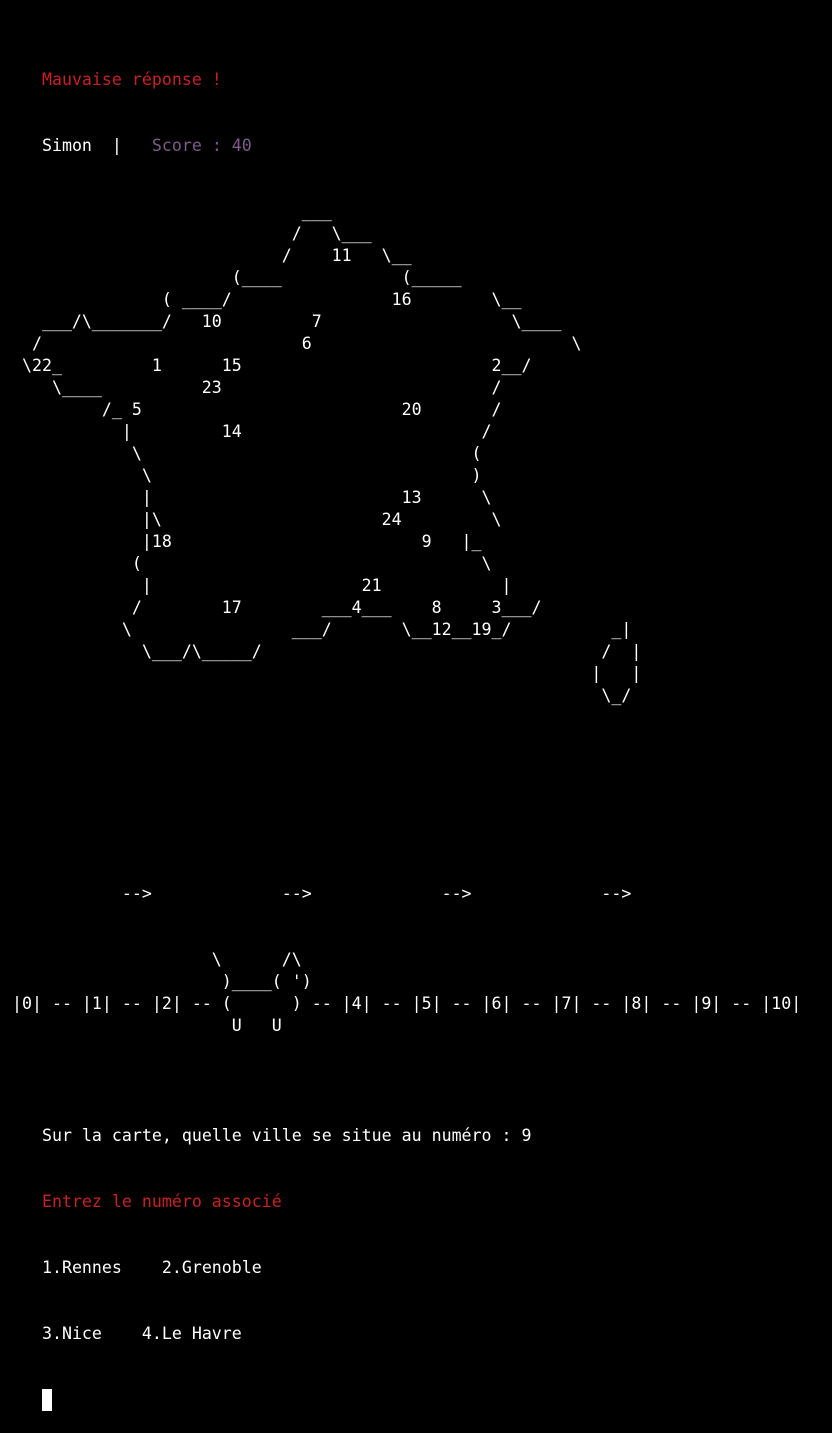 The width and height of the screenshot is (832, 1433). I want to click on map-line: / 6 \, so click(292, 343).